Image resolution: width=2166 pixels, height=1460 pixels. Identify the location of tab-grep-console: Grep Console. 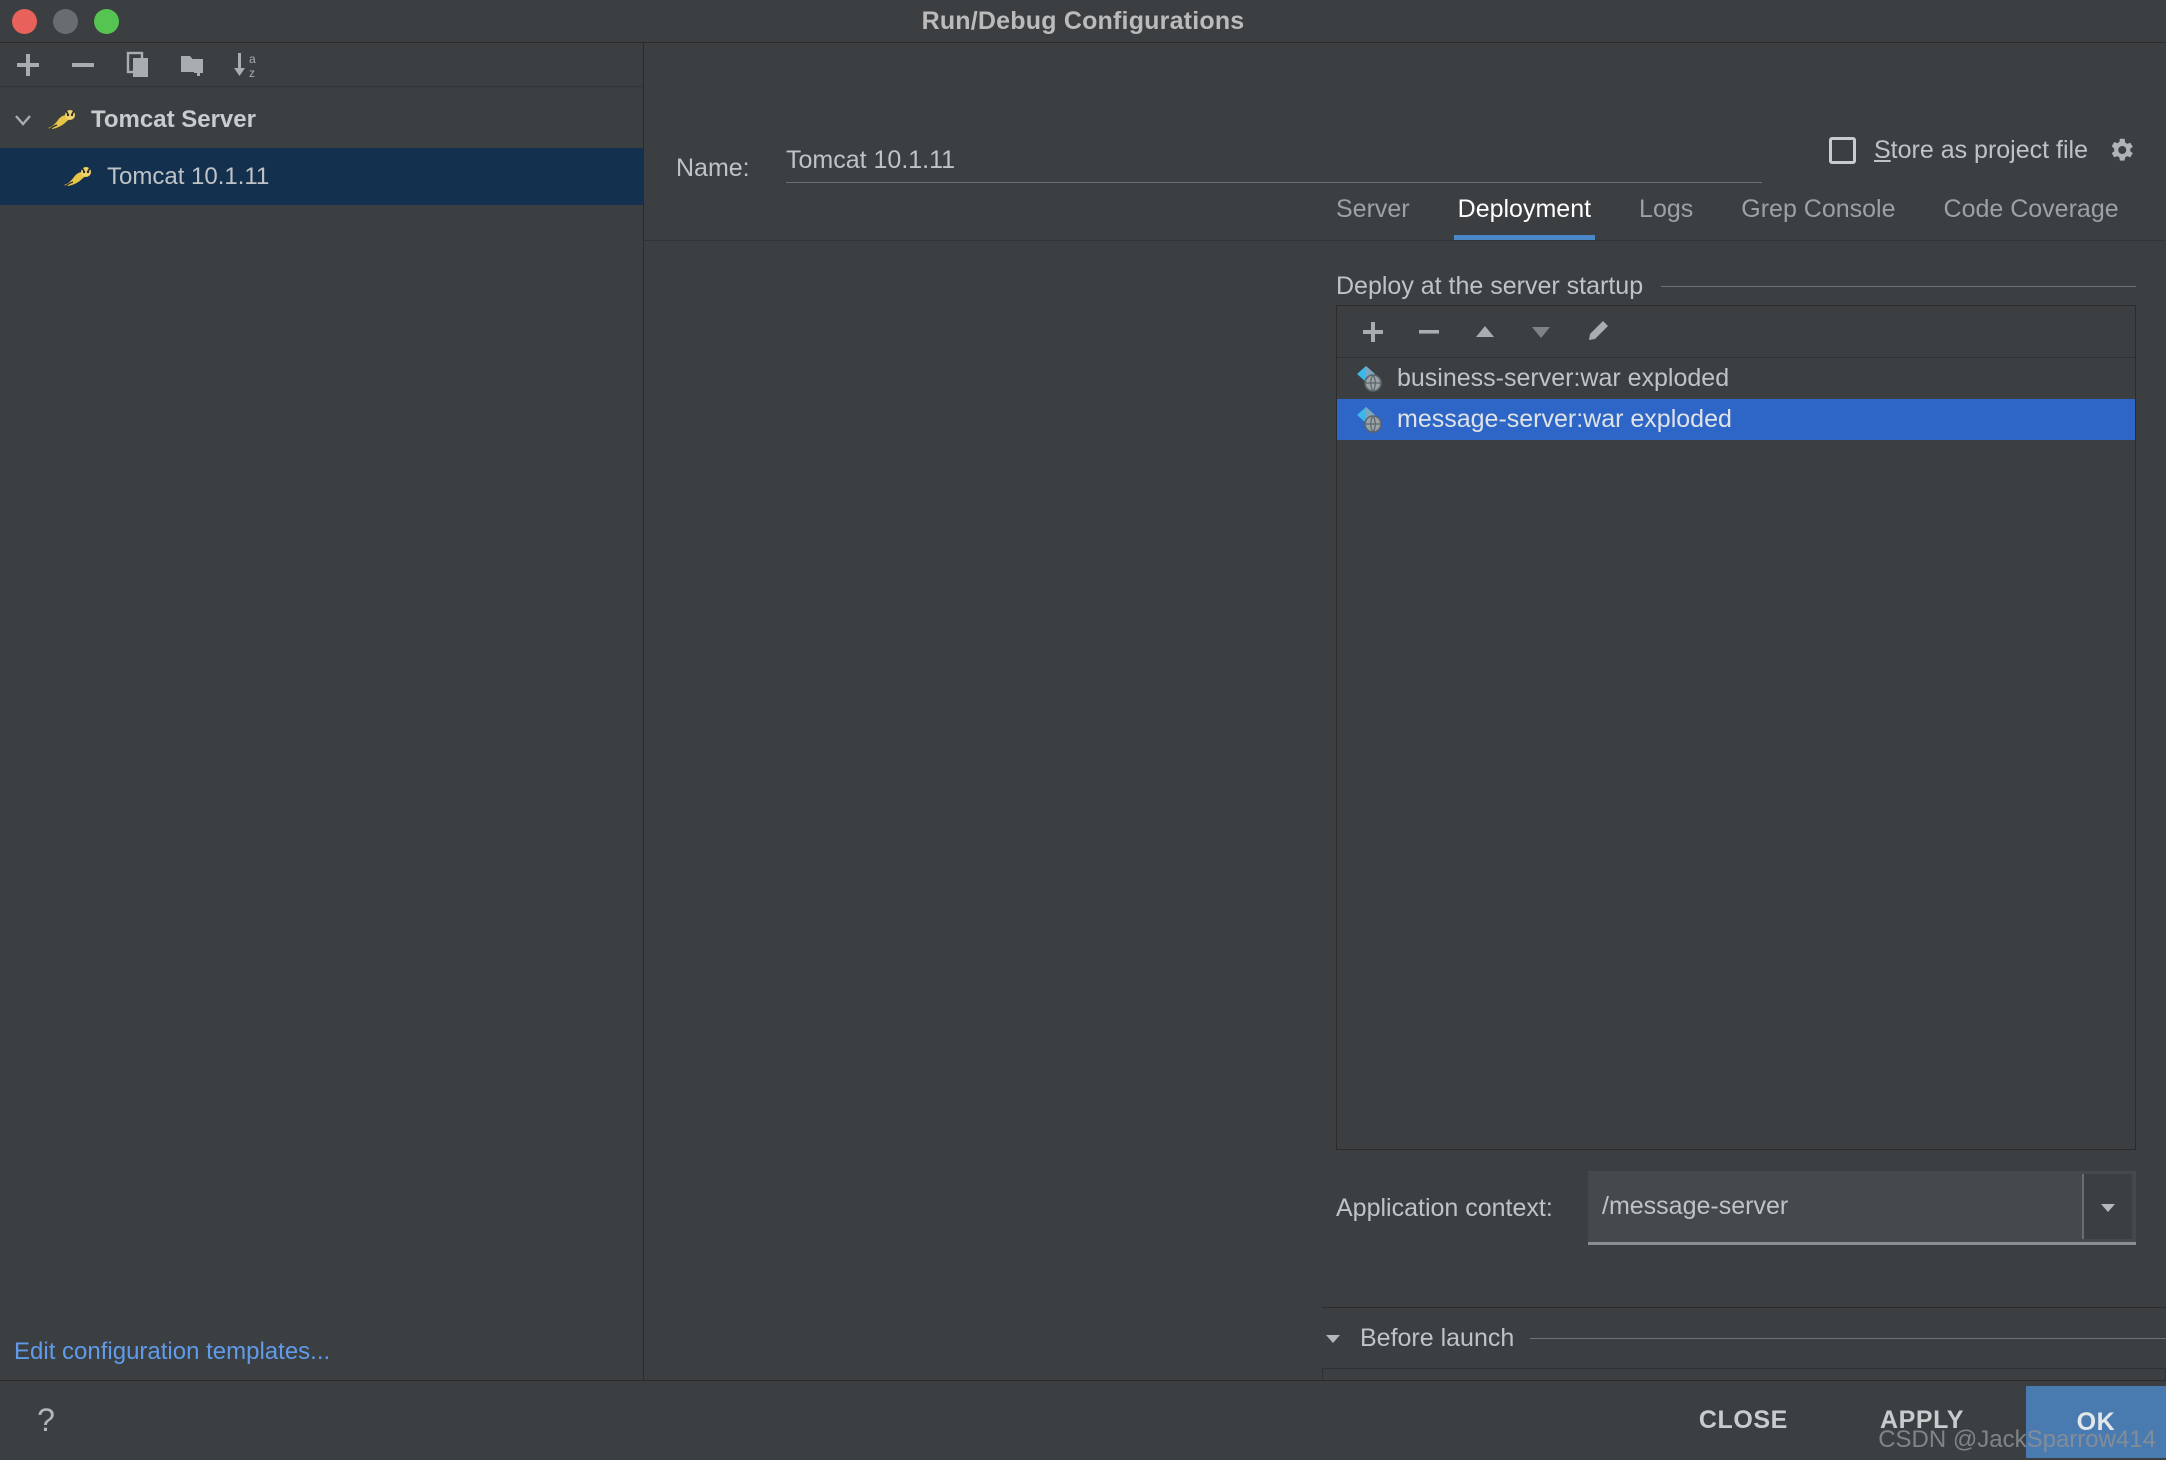
(1818, 217).